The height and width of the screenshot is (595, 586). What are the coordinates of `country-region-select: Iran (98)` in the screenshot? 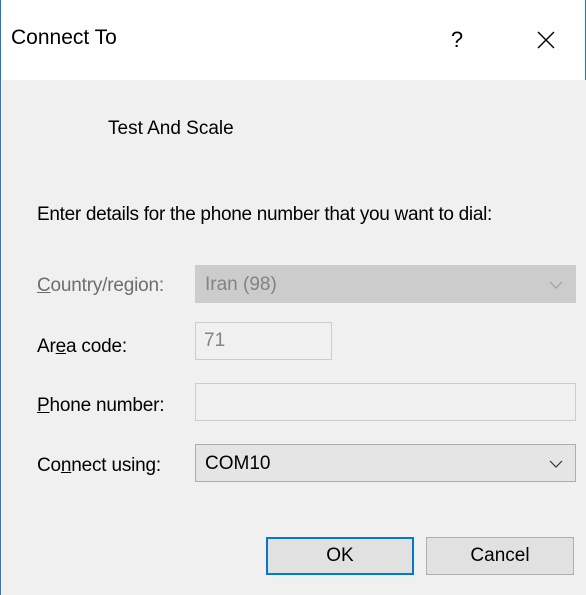 It's located at (385, 284).